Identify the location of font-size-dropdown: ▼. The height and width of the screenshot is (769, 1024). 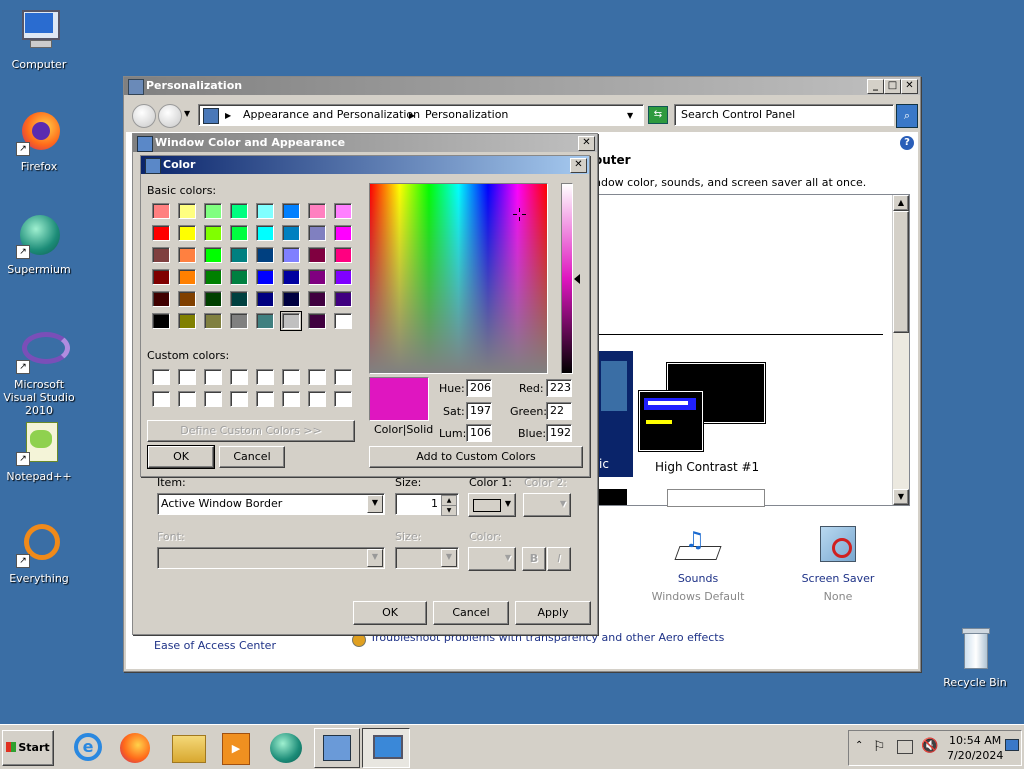
(427, 558).